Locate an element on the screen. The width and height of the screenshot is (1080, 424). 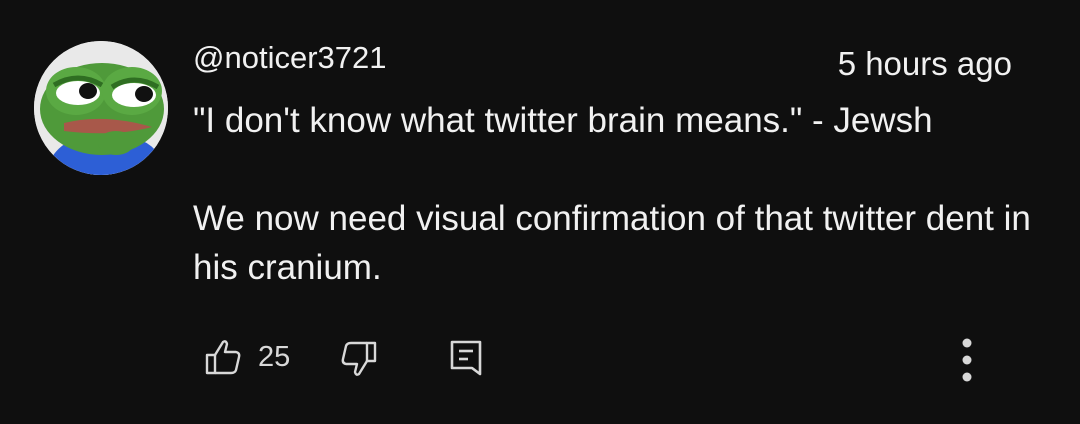
like-button: 25 is located at coordinates (247, 357).